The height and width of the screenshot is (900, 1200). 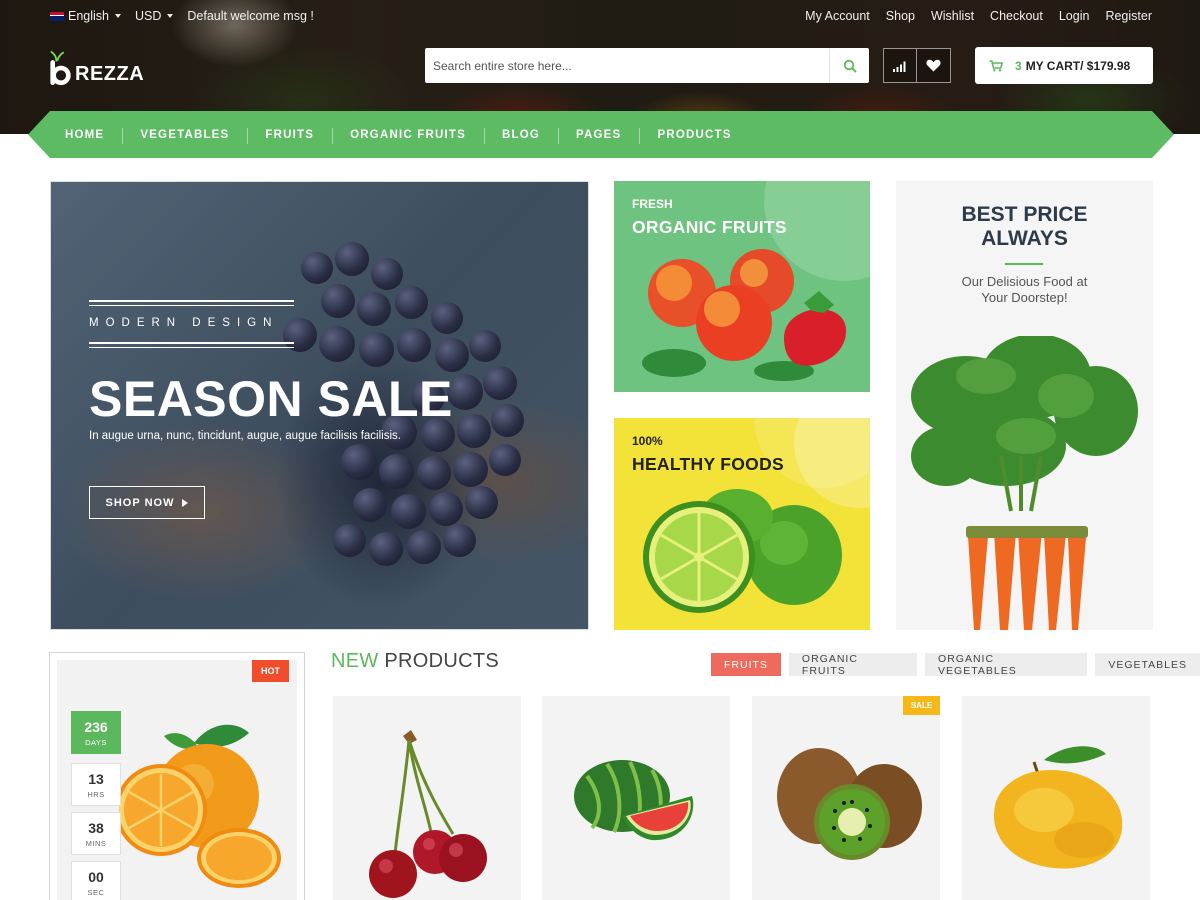 What do you see at coordinates (96, 843) in the screenshot?
I see `countdown-label: MINS` at bounding box center [96, 843].